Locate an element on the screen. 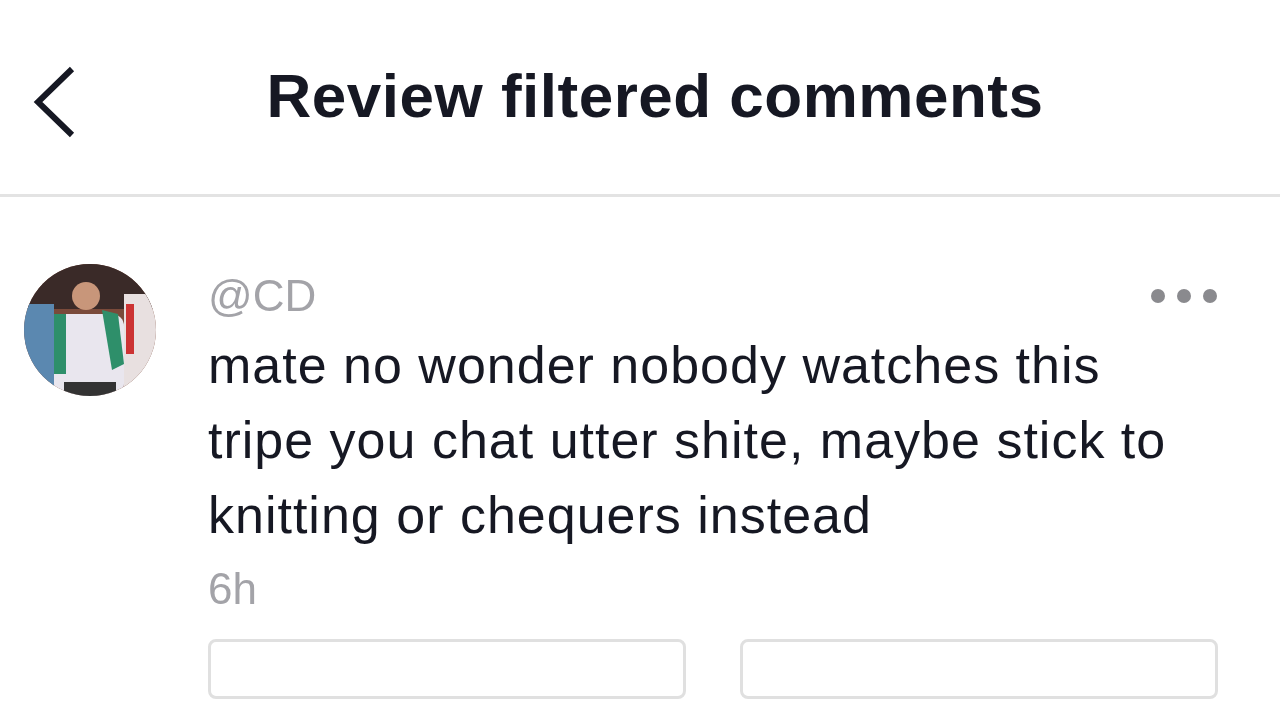  comment-time: 6h is located at coordinates (233, 589).